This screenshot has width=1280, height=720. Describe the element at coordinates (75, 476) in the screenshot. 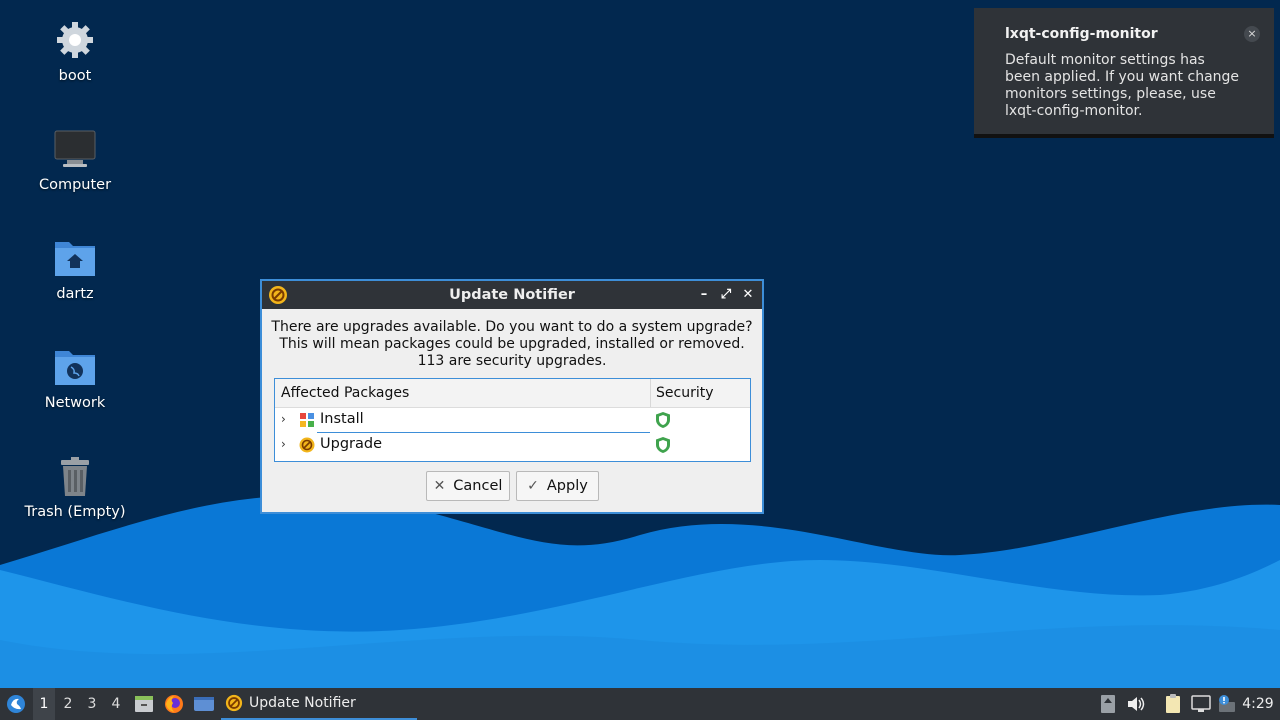

I see `trash-icon` at that location.